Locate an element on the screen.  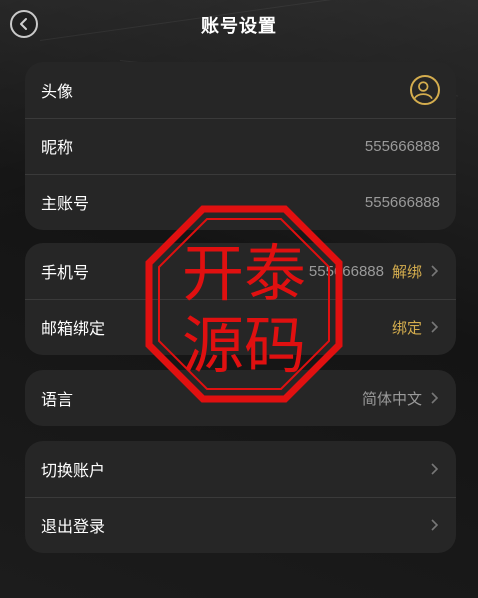
watermark-line2: 源码 is located at coordinates (244, 345).